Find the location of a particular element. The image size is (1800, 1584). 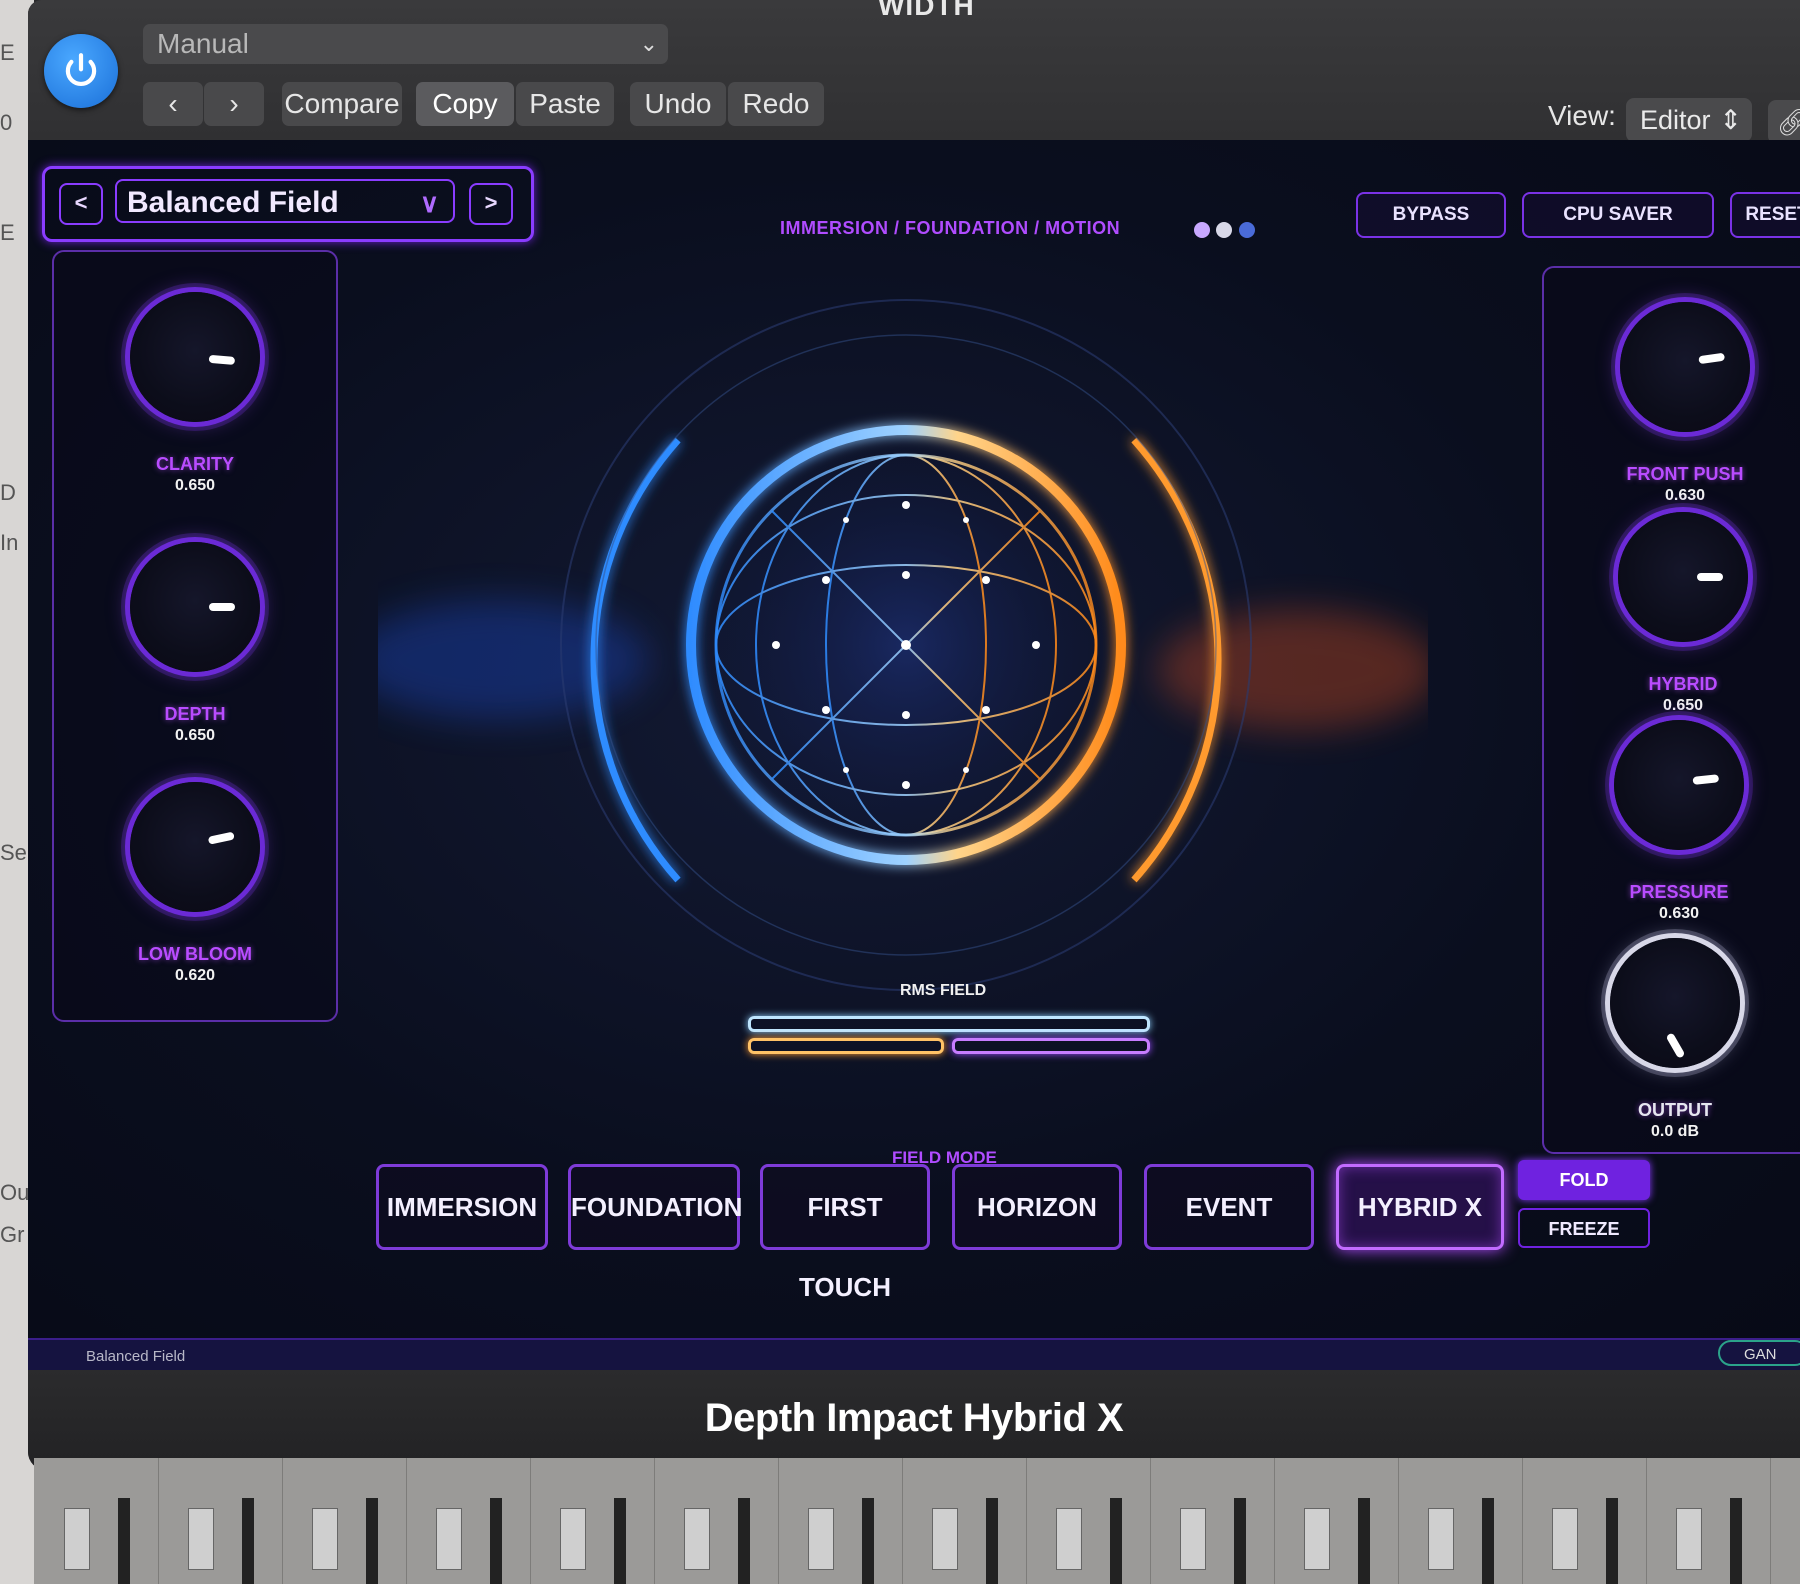

depth-knob-group: DEPTH 0.650 is located at coordinates (195, 643).